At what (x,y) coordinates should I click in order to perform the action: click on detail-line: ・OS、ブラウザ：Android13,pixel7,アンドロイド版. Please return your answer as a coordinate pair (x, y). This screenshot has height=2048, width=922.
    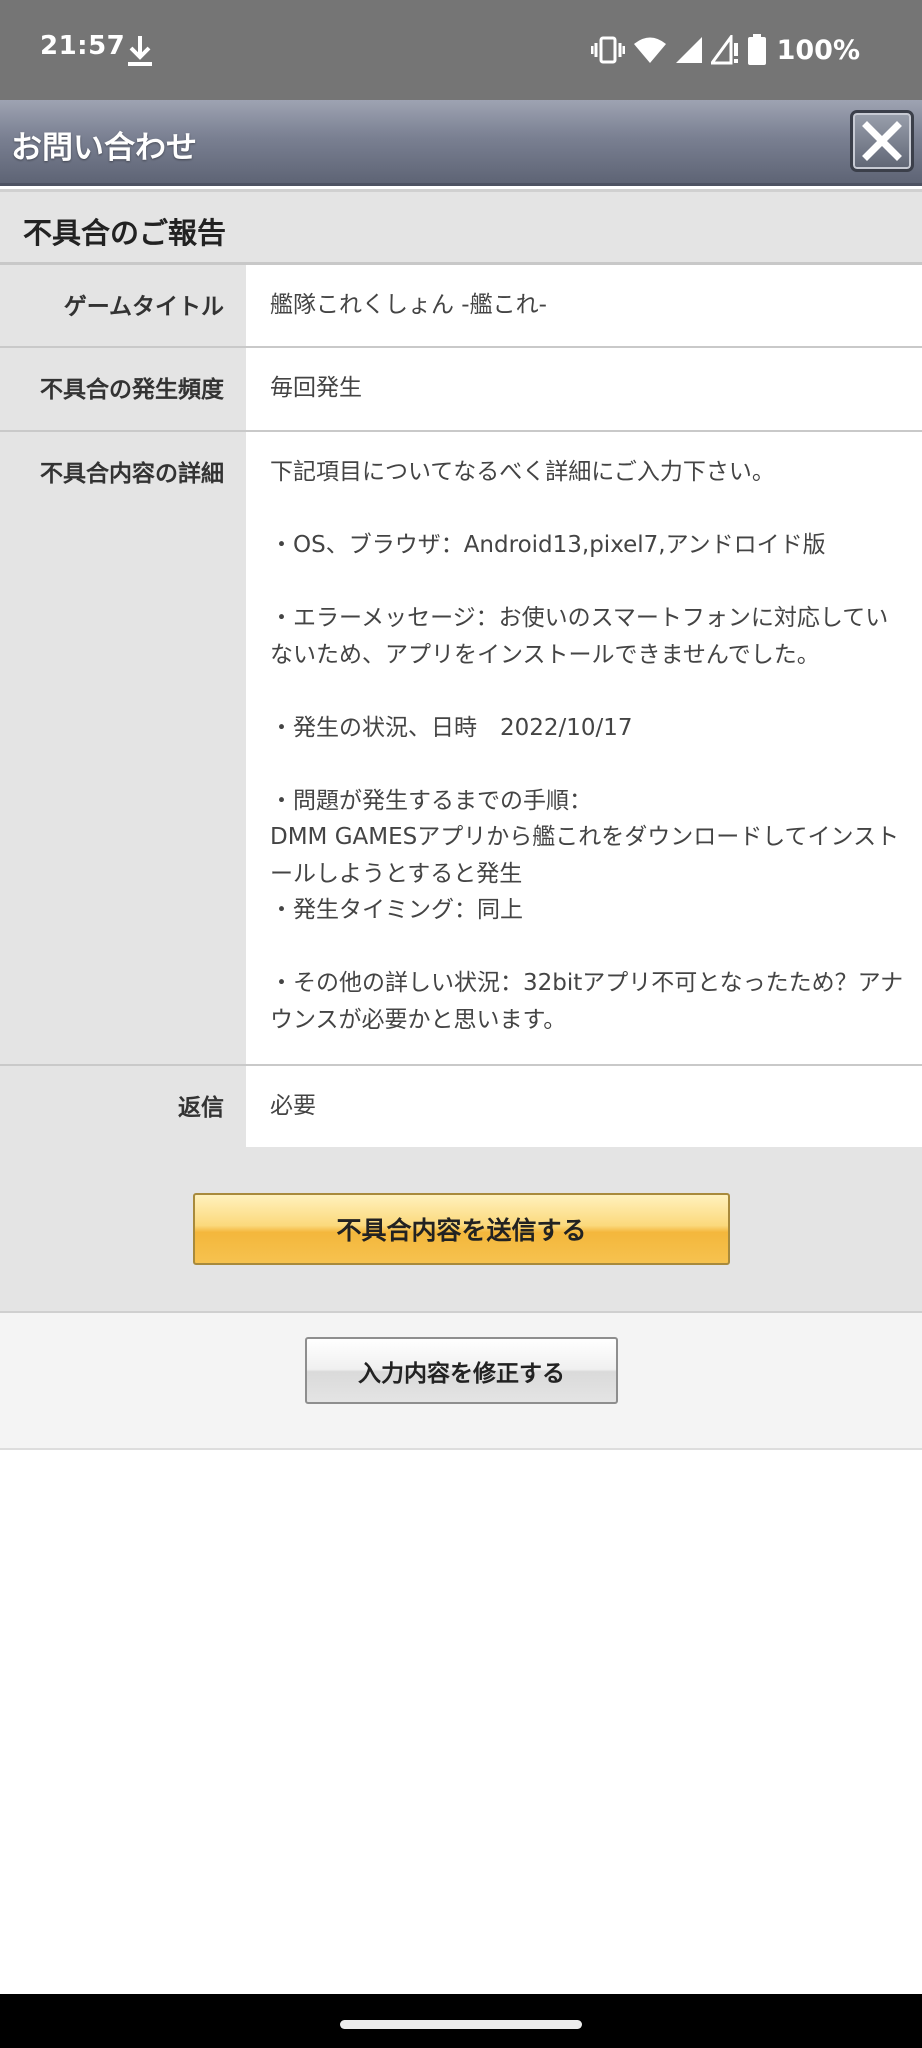
    Looking at the image, I should click on (548, 545).